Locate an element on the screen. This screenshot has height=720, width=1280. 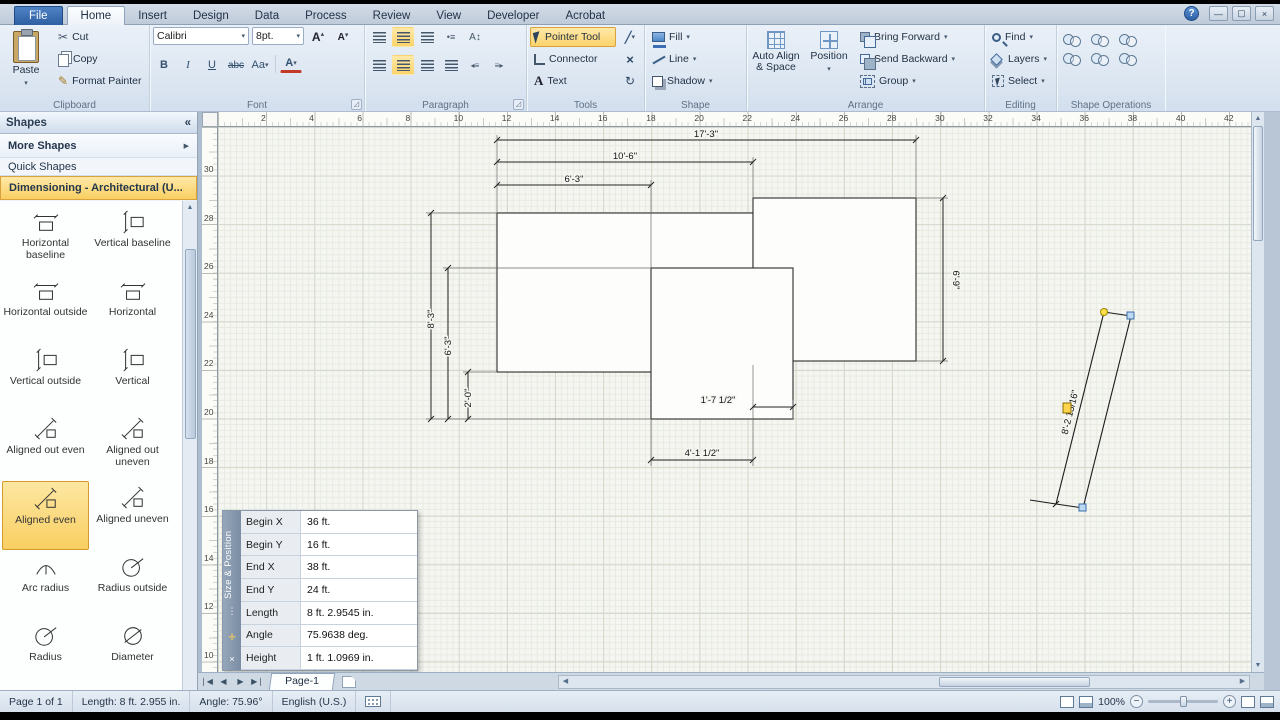
overflow-dots-icon: ⋮ is located at coordinates (232, 611).